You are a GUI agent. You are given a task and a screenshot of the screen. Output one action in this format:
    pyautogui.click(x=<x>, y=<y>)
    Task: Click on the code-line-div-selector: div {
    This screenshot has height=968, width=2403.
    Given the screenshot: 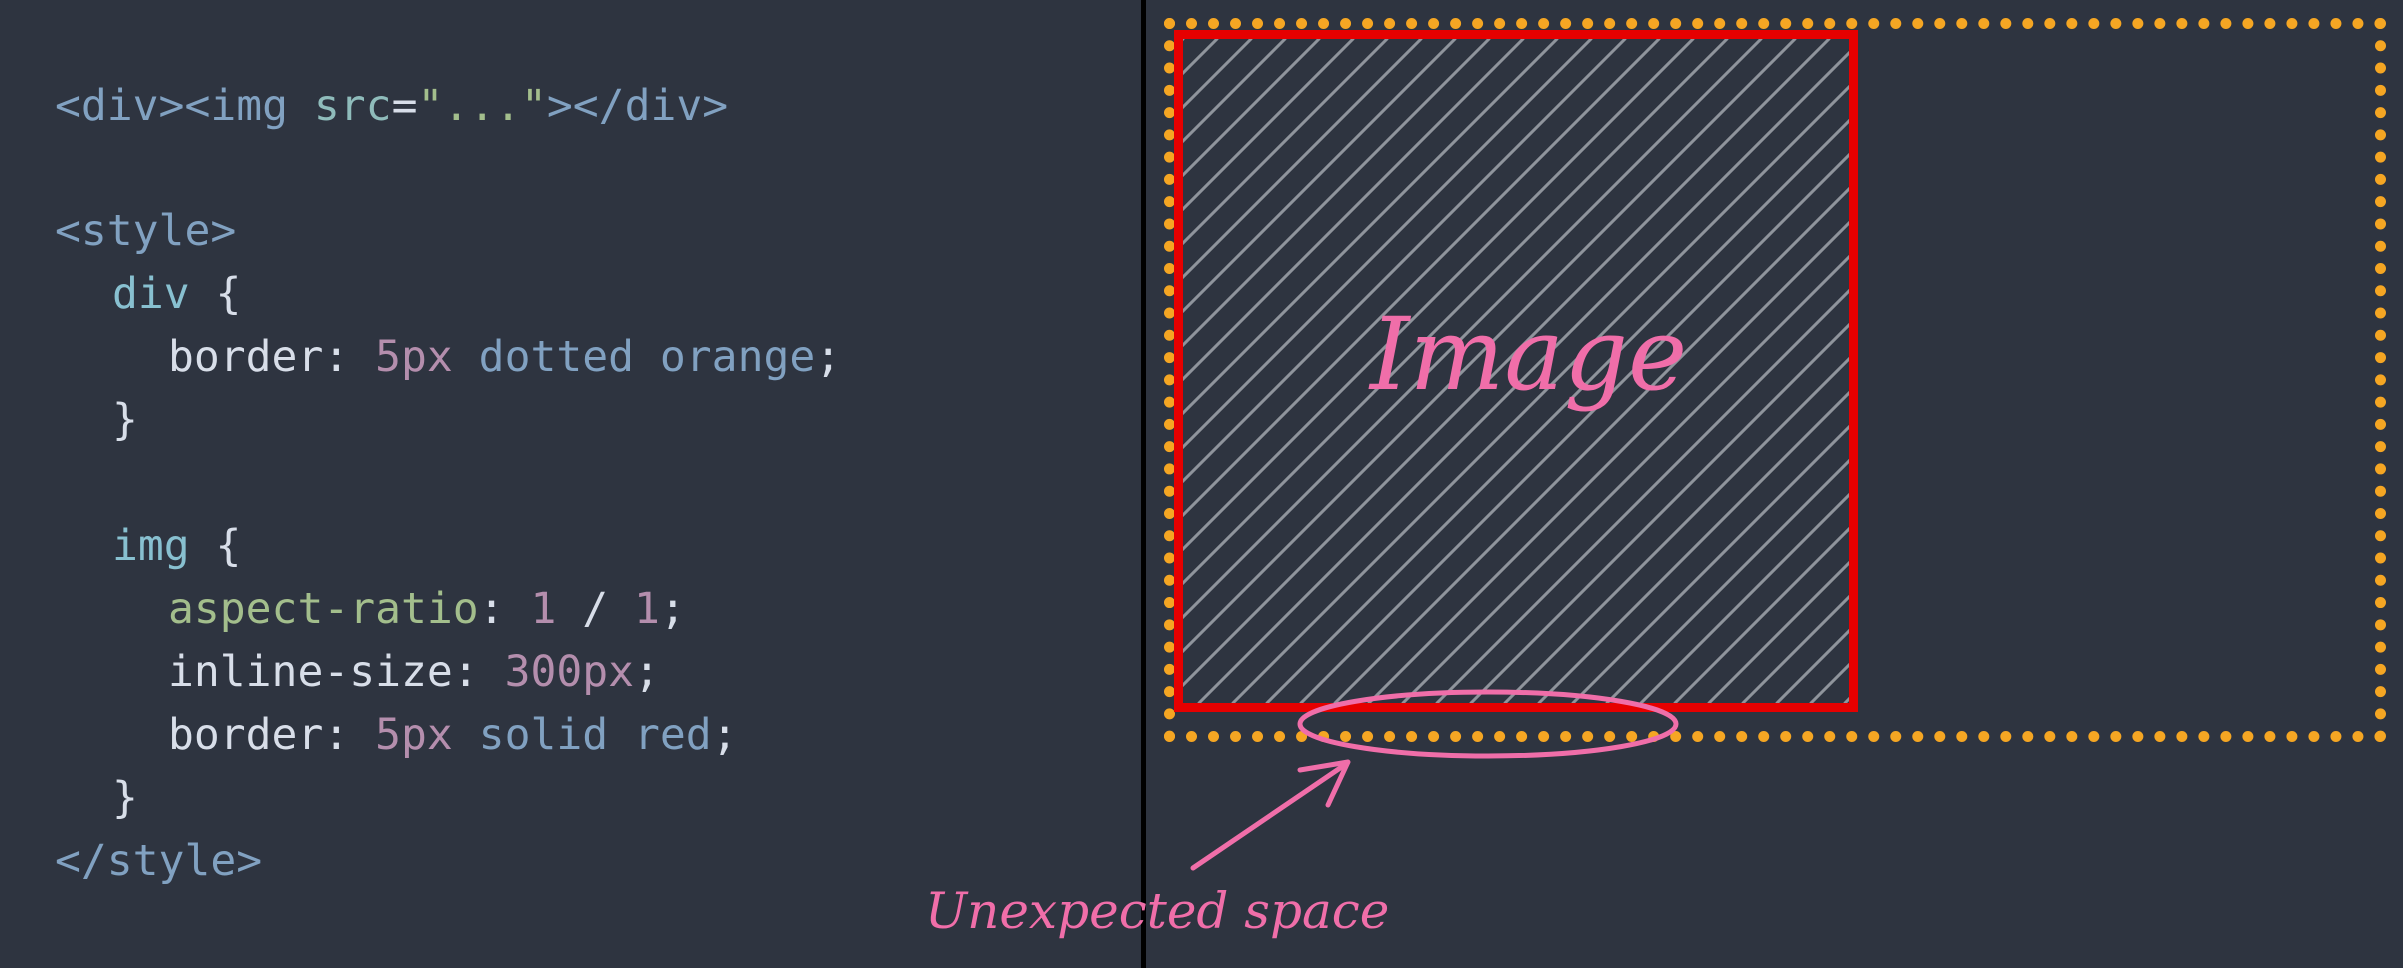 What is the action you would take?
    pyautogui.click(x=176, y=294)
    